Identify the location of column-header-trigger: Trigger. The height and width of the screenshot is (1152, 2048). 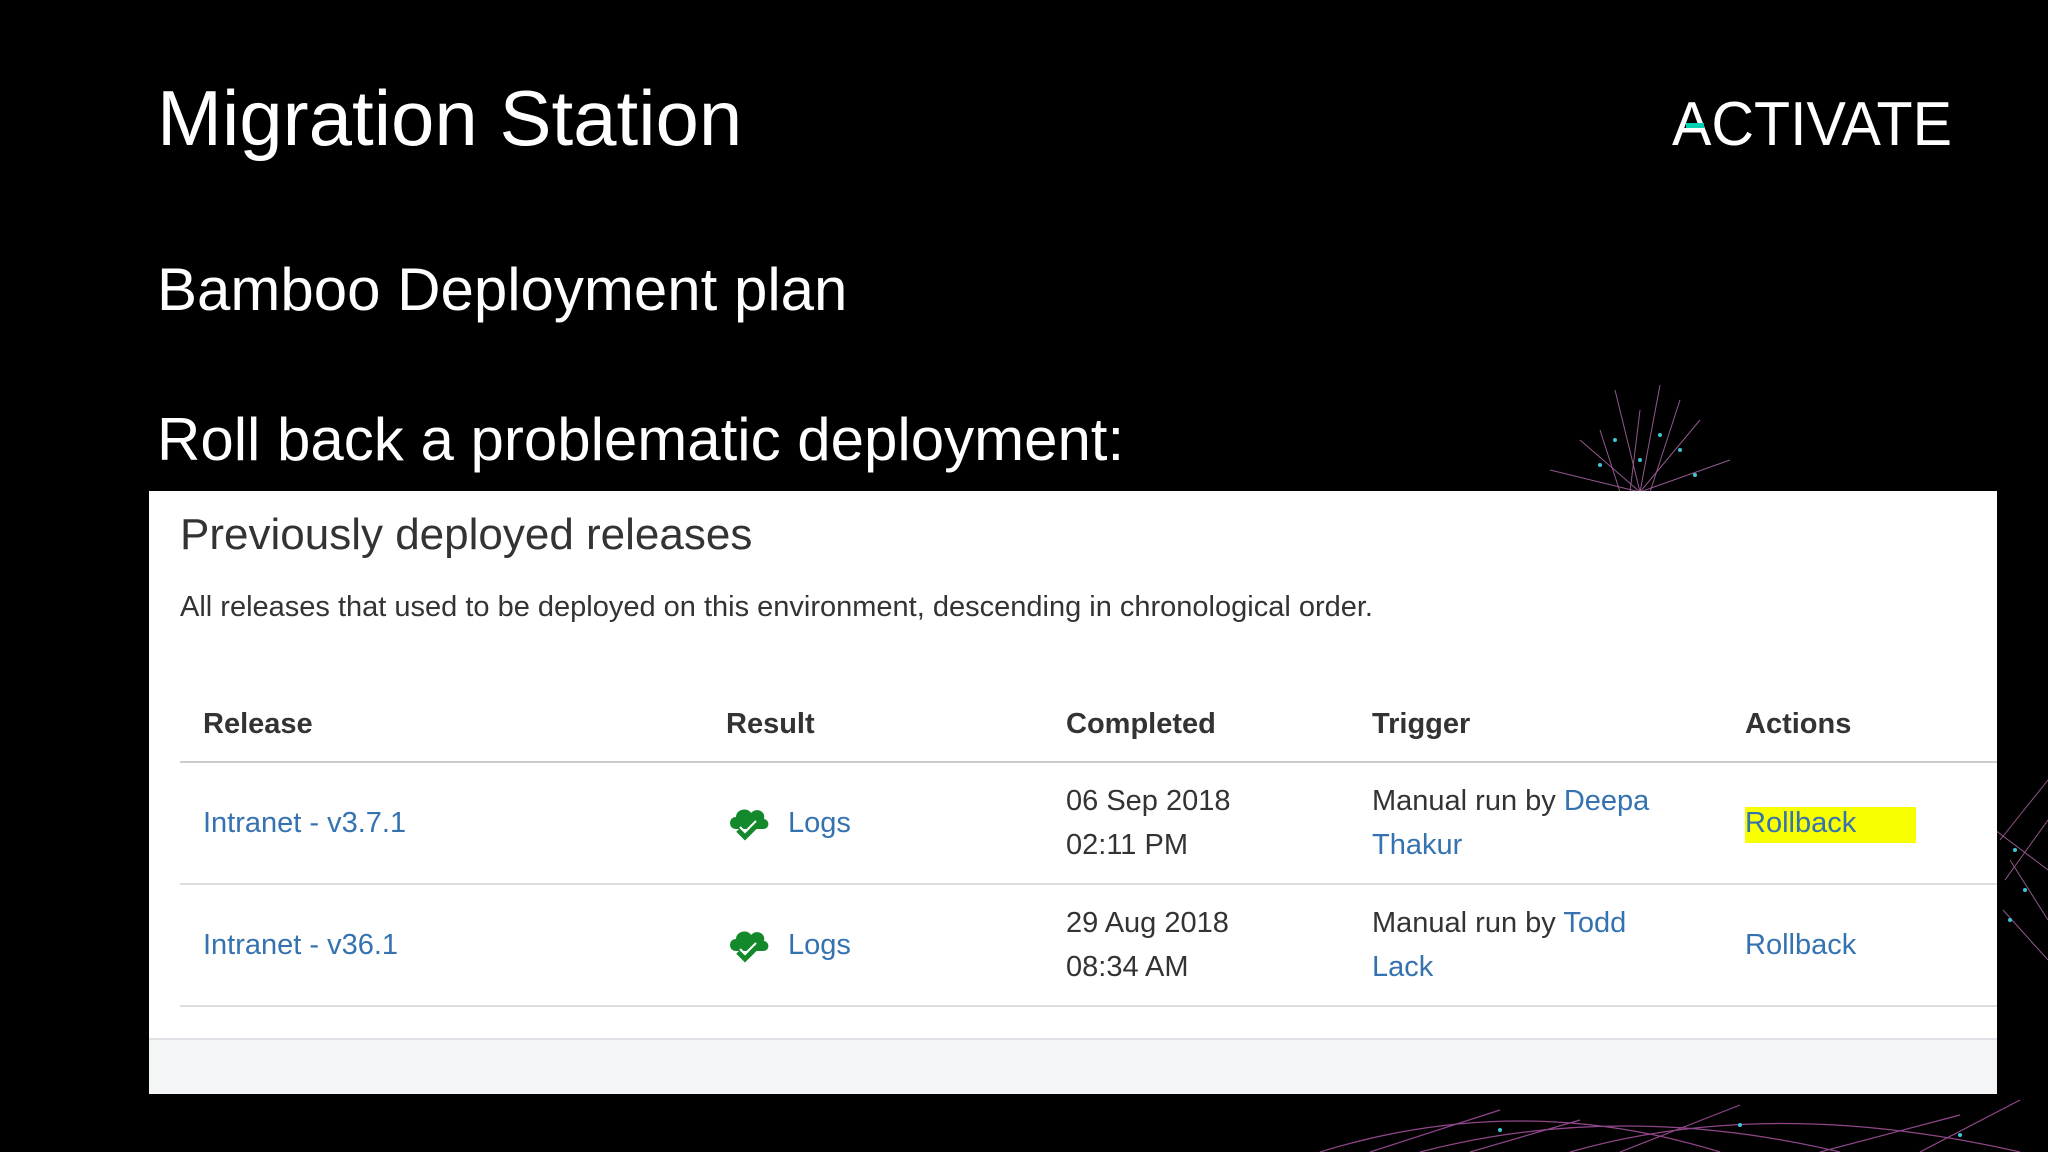
(1558, 725).